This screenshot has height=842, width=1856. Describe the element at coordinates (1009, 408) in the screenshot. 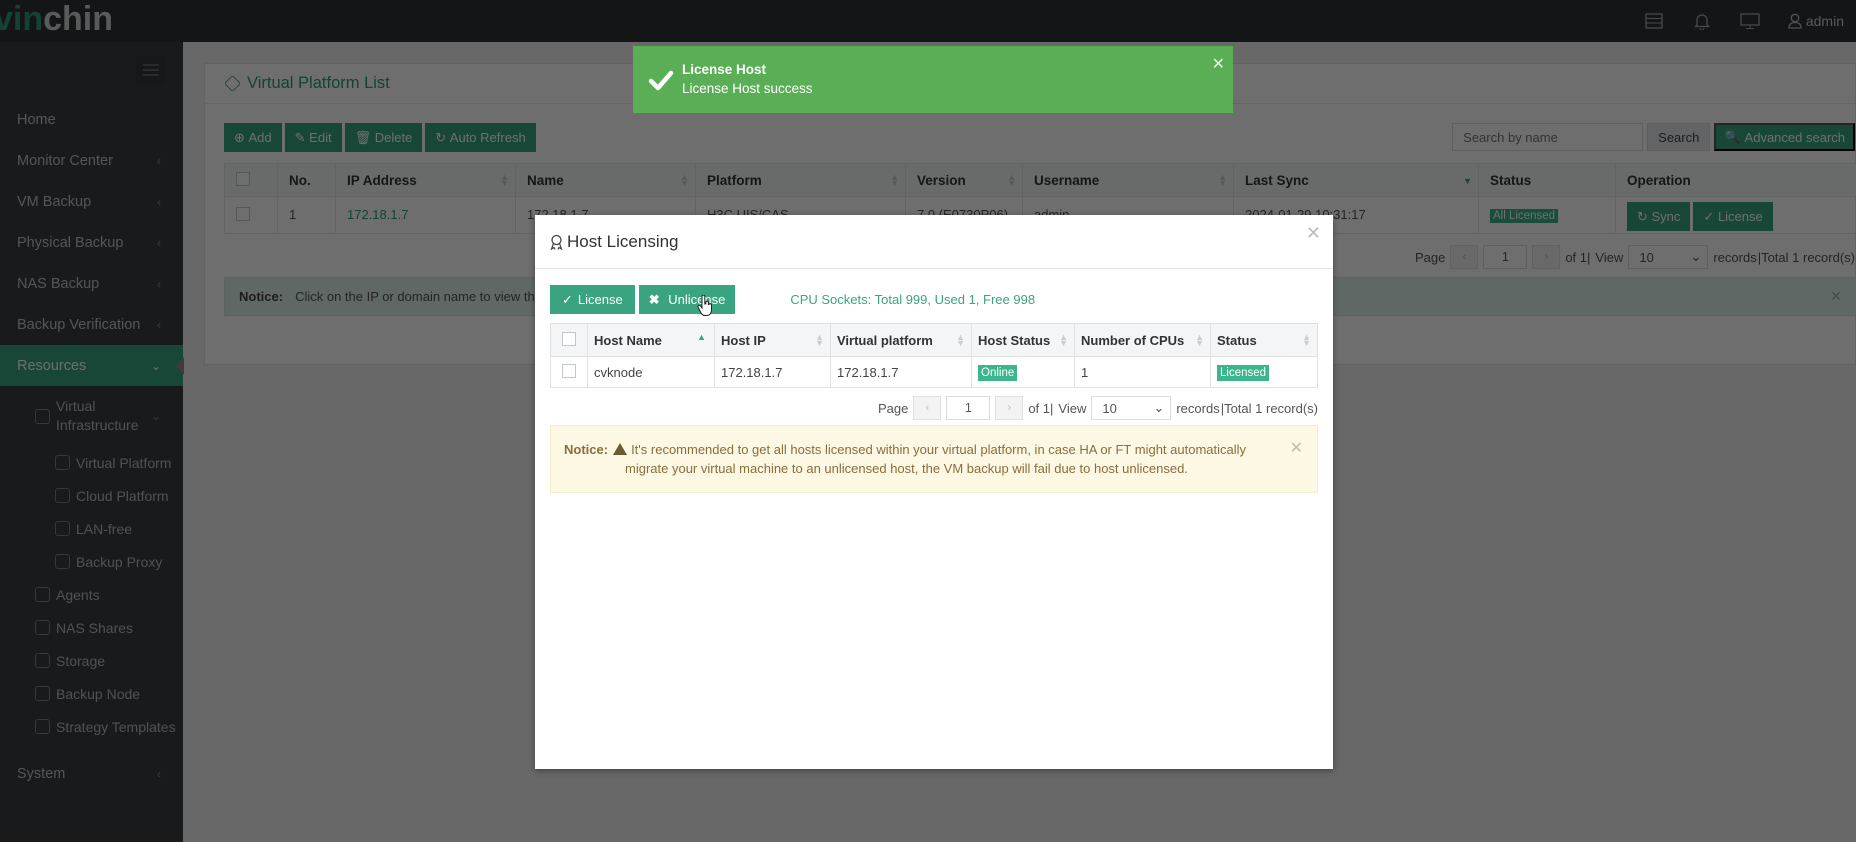

I see `next-page-button: ›` at that location.